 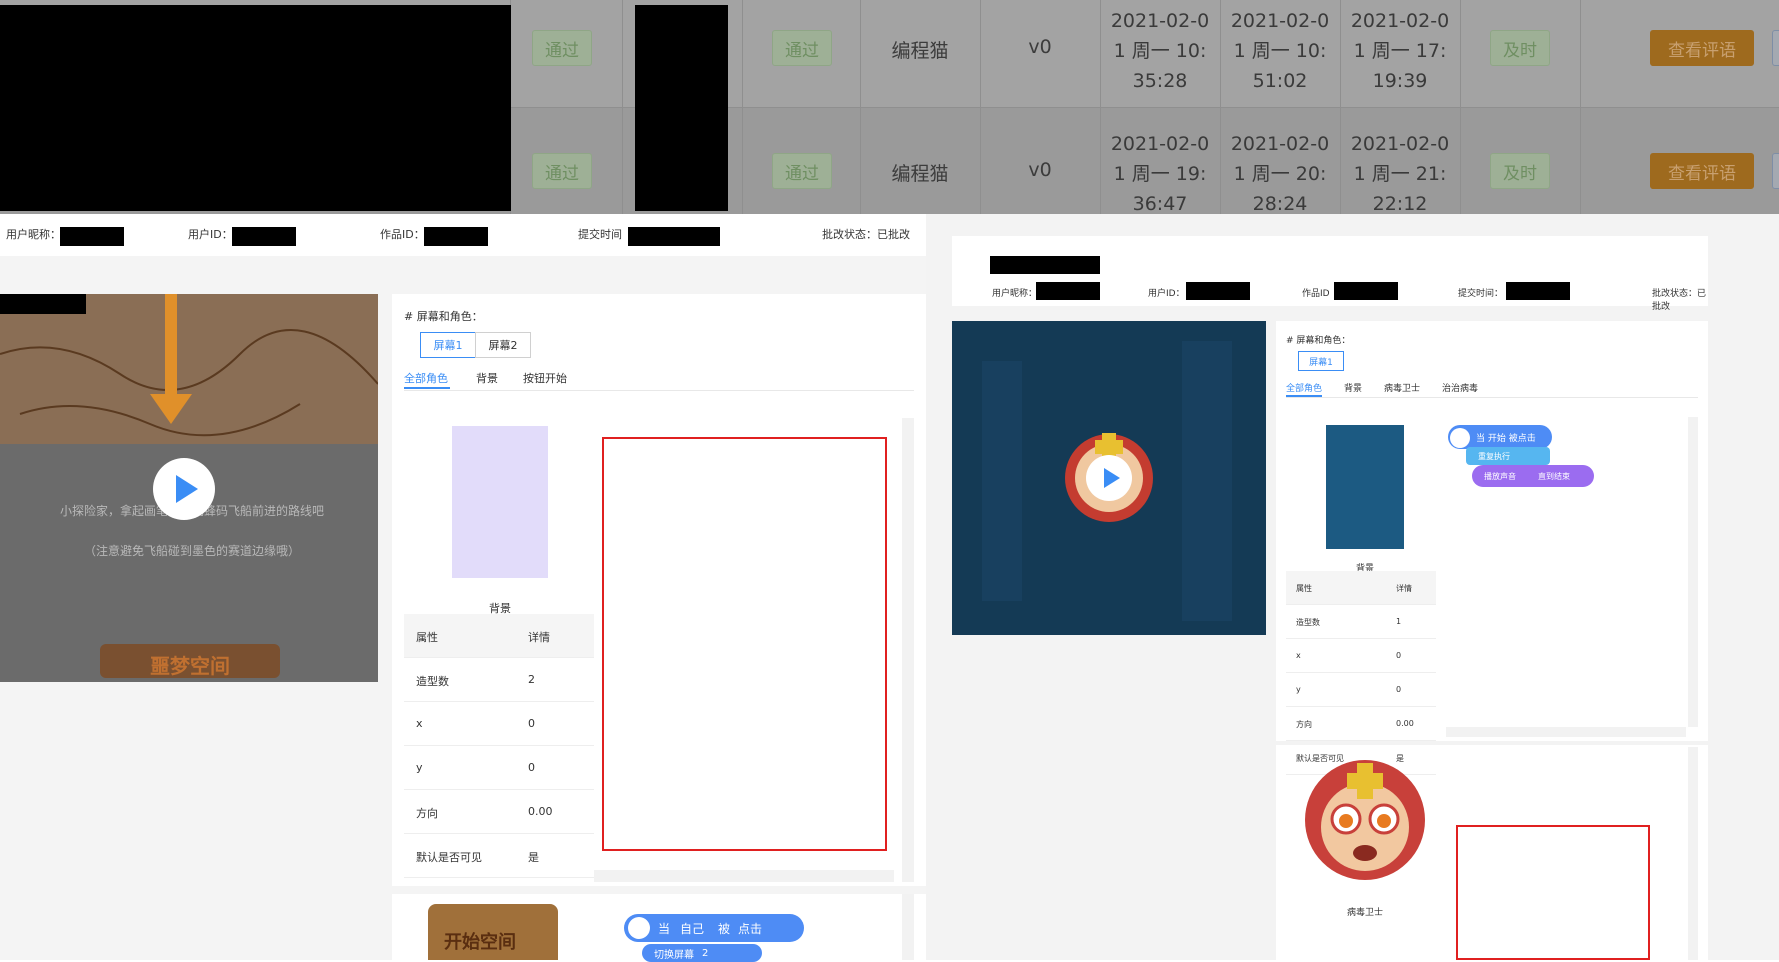 I want to click on block-text: 切换屏幕, so click(x=674, y=955).